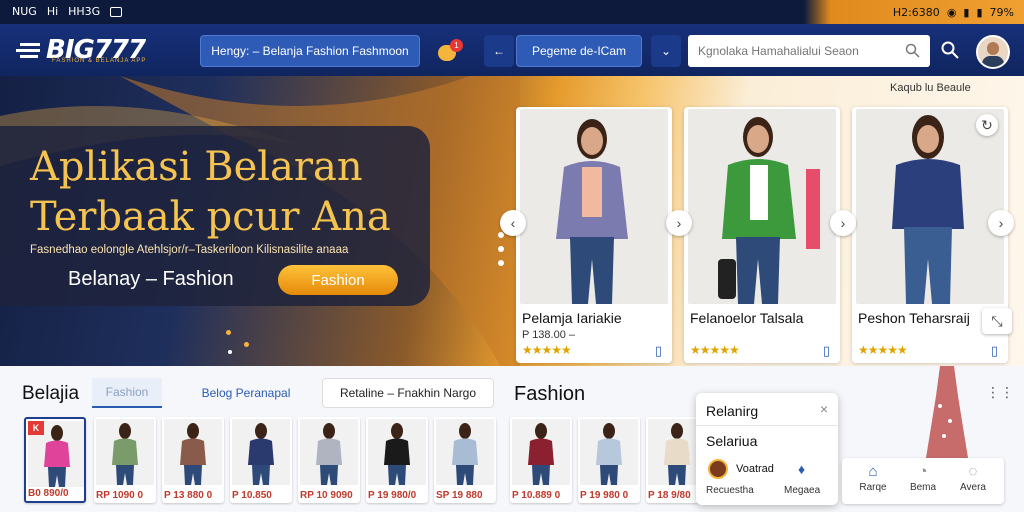 This screenshot has width=1024, height=512. I want to click on wifi-icon: ◉, so click(951, 12).